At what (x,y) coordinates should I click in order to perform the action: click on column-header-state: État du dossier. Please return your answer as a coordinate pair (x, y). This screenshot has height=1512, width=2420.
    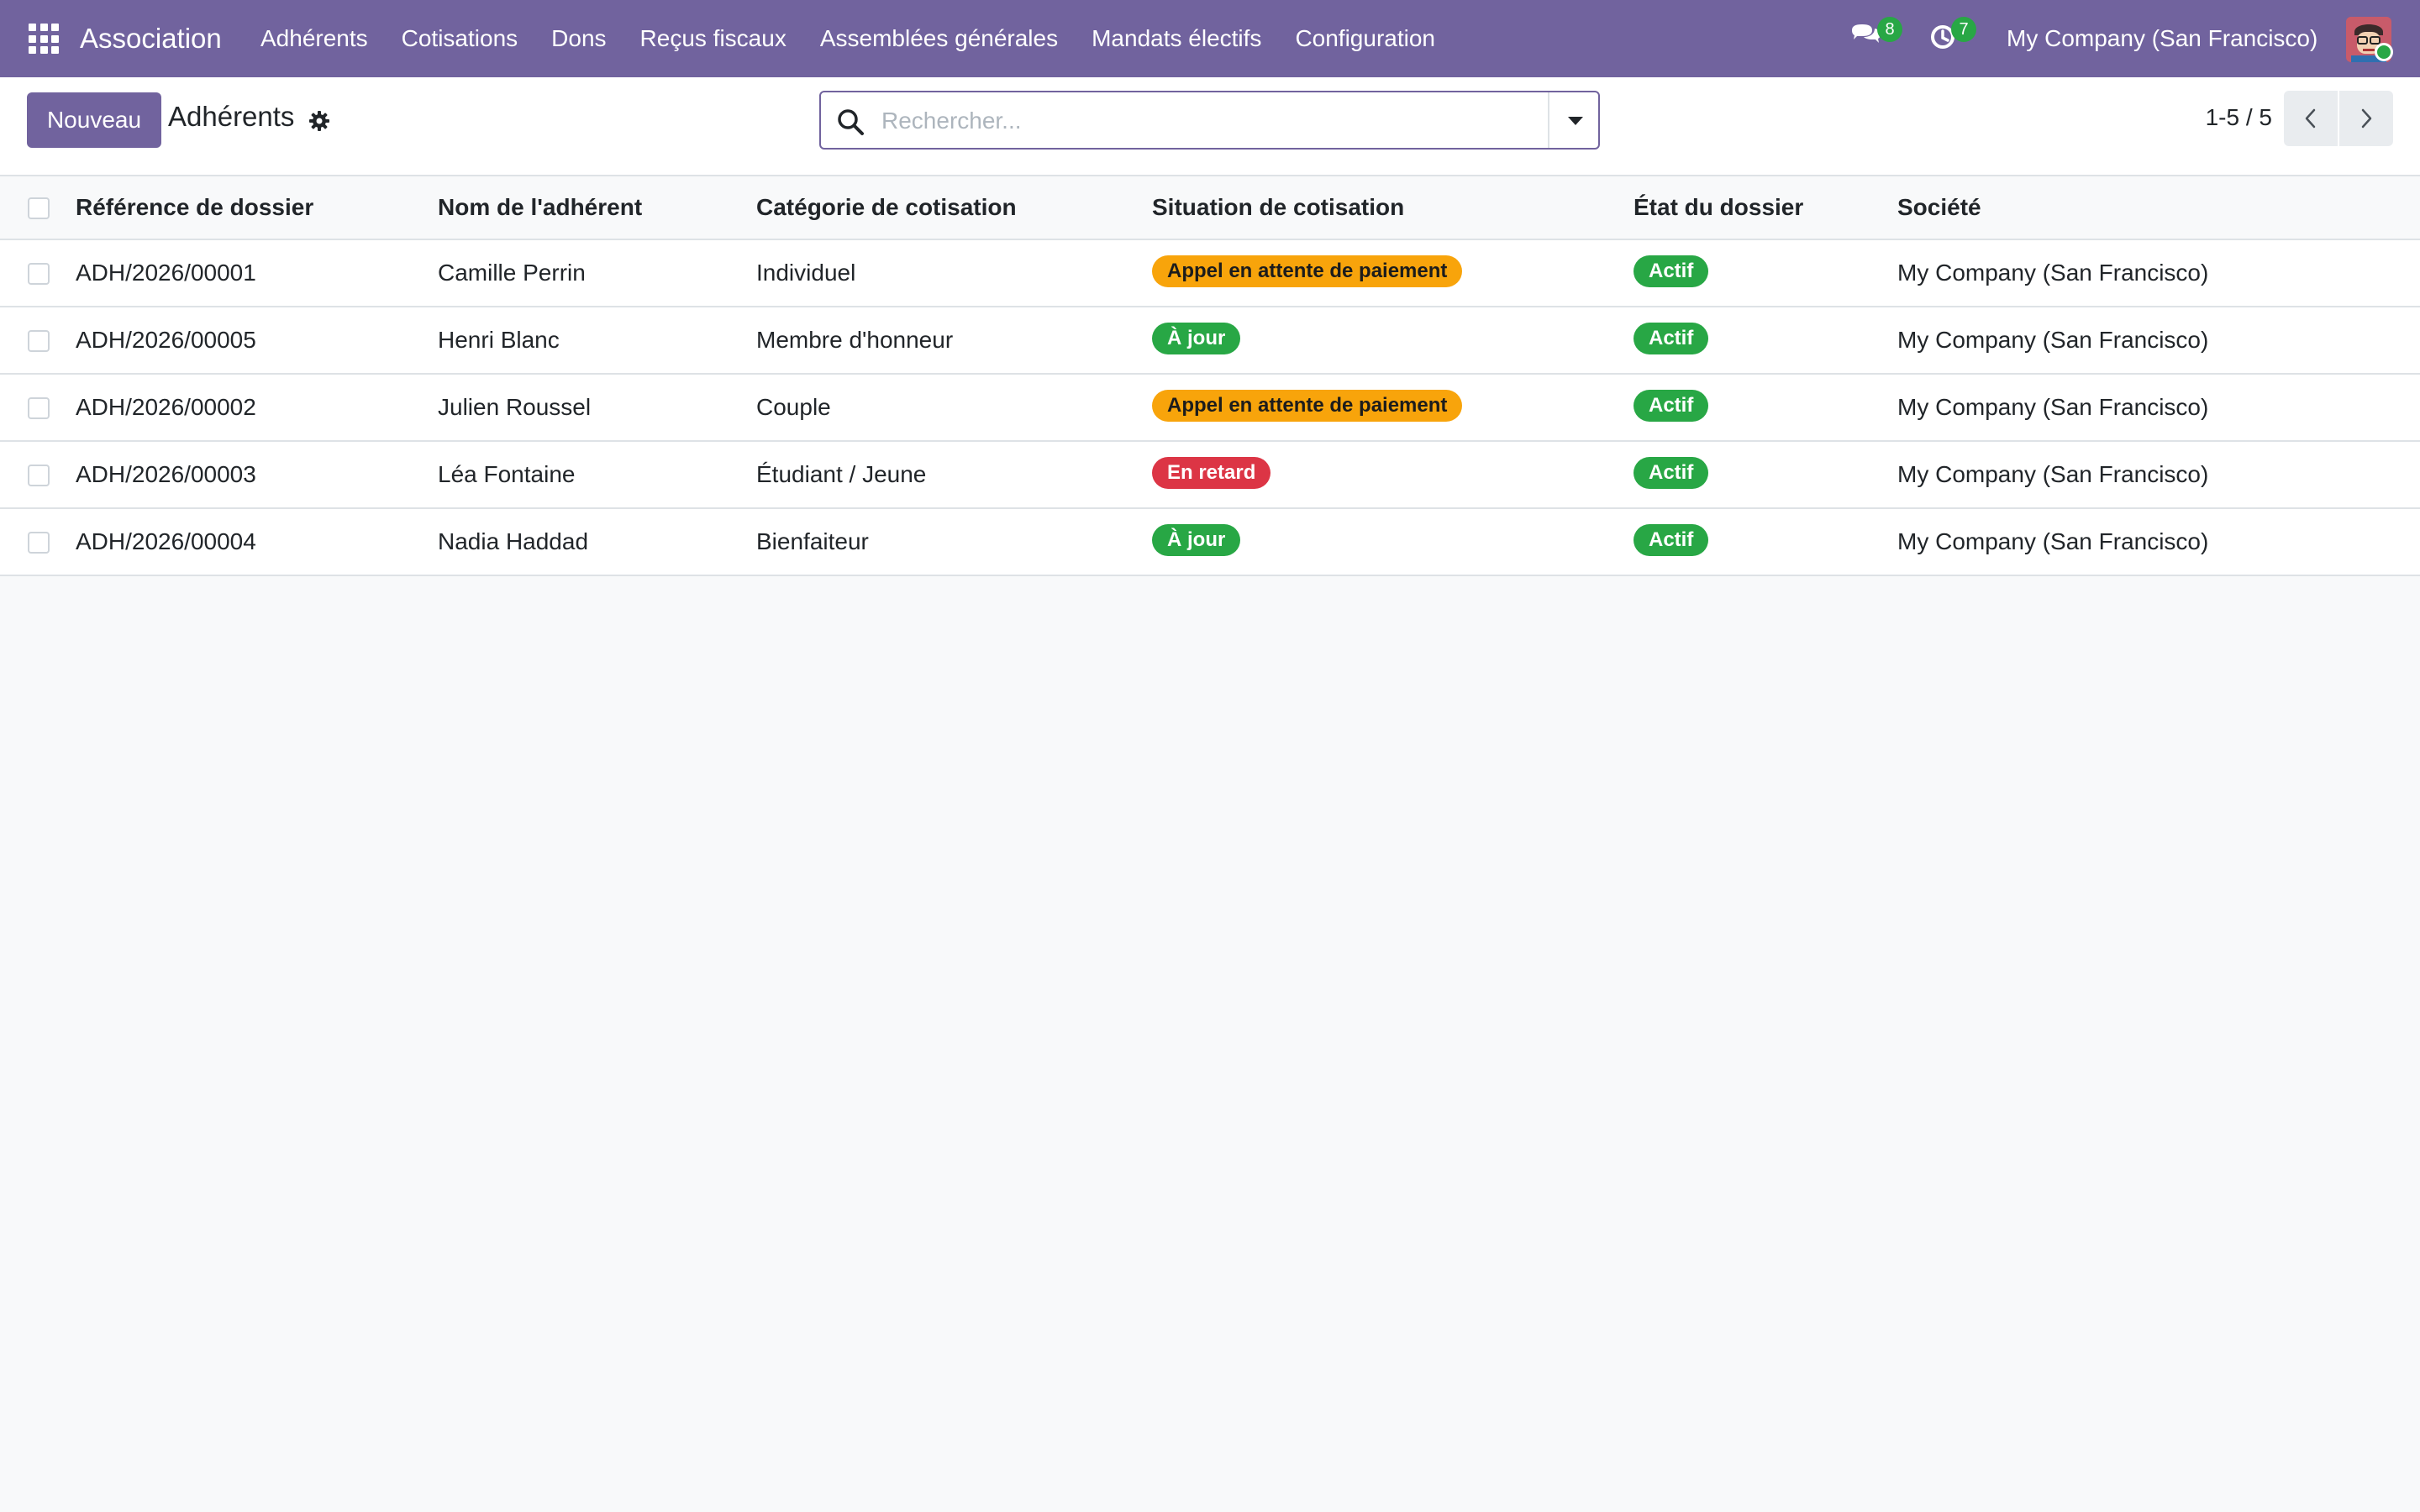
    Looking at the image, I should click on (1718, 207).